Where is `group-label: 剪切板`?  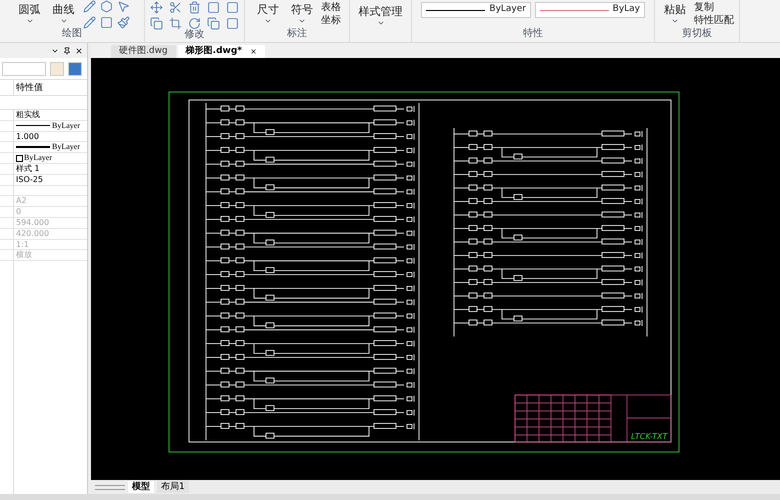 group-label: 剪切板 is located at coordinates (697, 34).